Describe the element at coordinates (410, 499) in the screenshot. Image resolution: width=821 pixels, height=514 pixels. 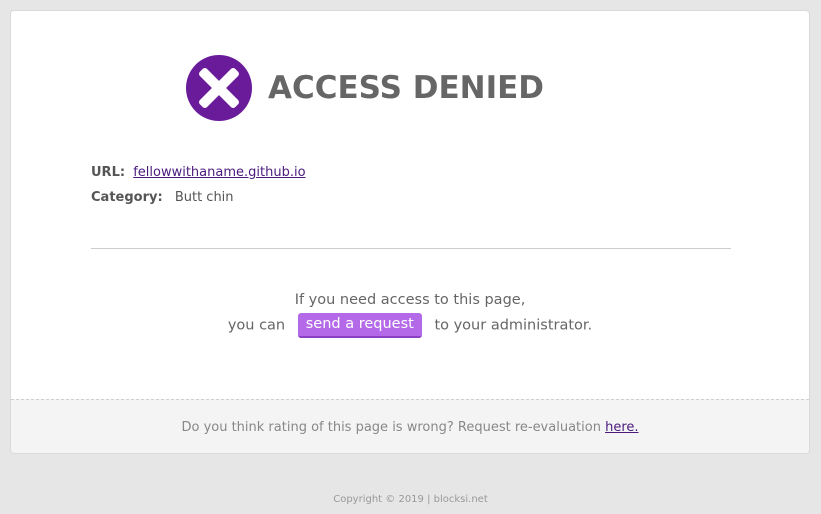
I see `copyright: Copyright © 2019 | blocksi.net` at that location.